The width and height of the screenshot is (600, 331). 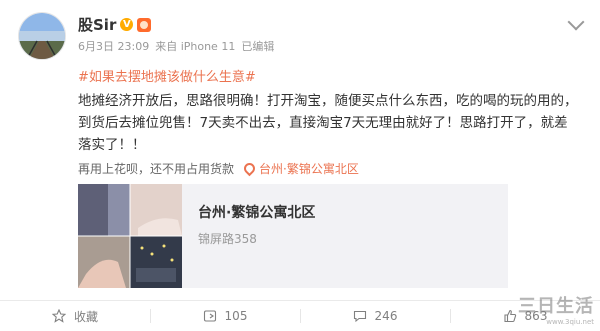 What do you see at coordinates (576, 22) in the screenshot?
I see `chevron-down-icon` at bounding box center [576, 22].